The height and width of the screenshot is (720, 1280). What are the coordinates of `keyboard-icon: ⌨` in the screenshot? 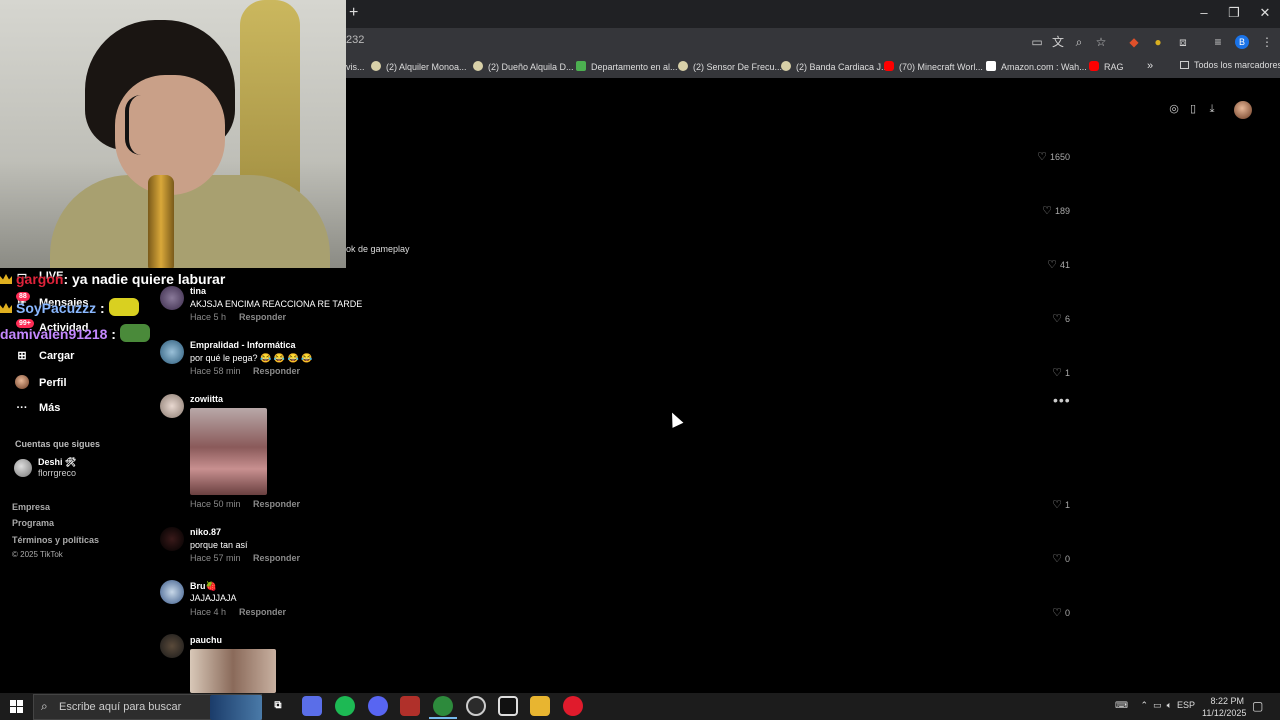 It's located at (1121, 705).